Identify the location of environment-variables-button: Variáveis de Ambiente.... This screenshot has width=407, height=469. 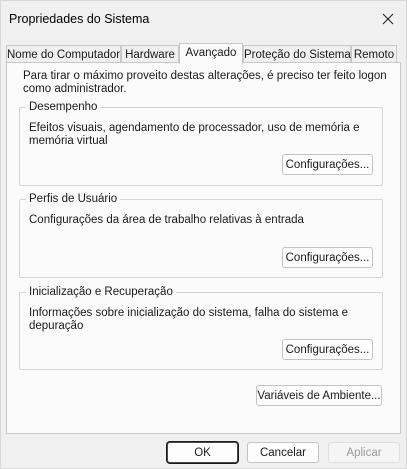
(319, 395).